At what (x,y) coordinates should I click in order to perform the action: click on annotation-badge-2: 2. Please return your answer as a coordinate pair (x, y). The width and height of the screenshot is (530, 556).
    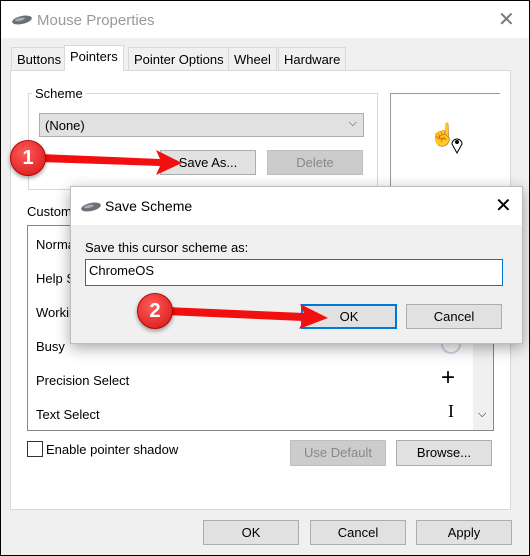
    Looking at the image, I should click on (155, 311).